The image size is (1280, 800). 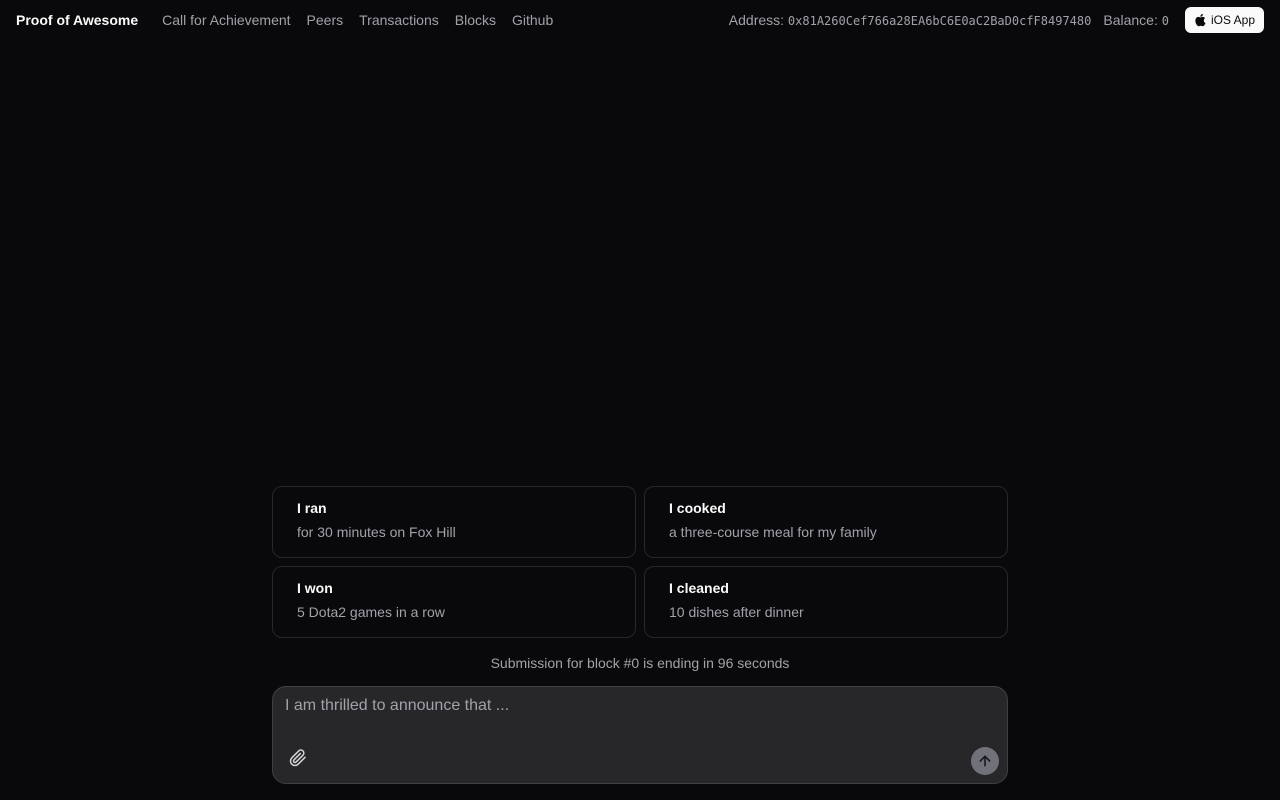 I want to click on nav-call-for-achievement: Call for Achievement, so click(x=226, y=20).